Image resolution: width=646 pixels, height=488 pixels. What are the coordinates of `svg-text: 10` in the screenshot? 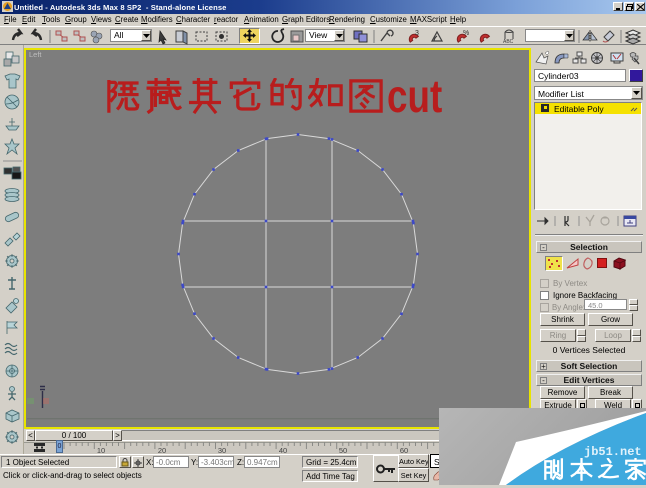 It's located at (101, 450).